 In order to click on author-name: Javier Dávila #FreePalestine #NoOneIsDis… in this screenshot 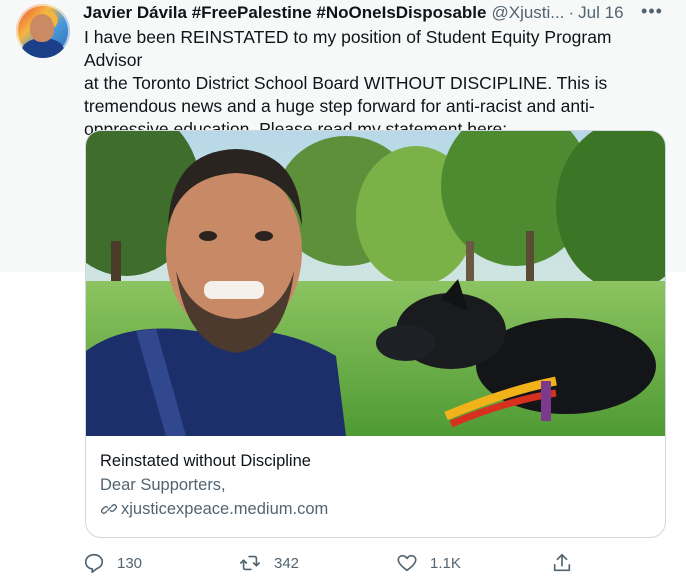, I will do `click(284, 13)`.